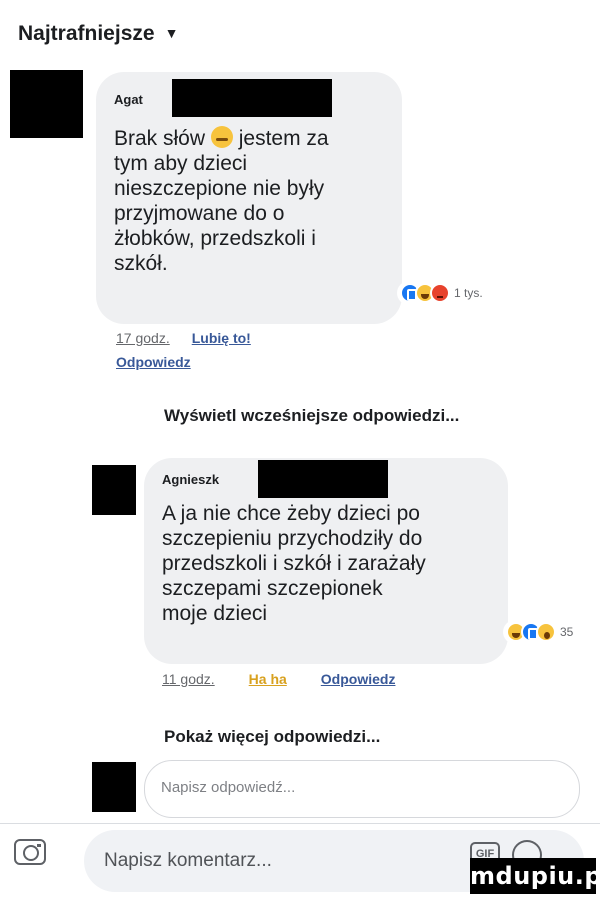 The image size is (600, 899). What do you see at coordinates (171, 33) in the screenshot?
I see `chevron-down-icon: ▼` at bounding box center [171, 33].